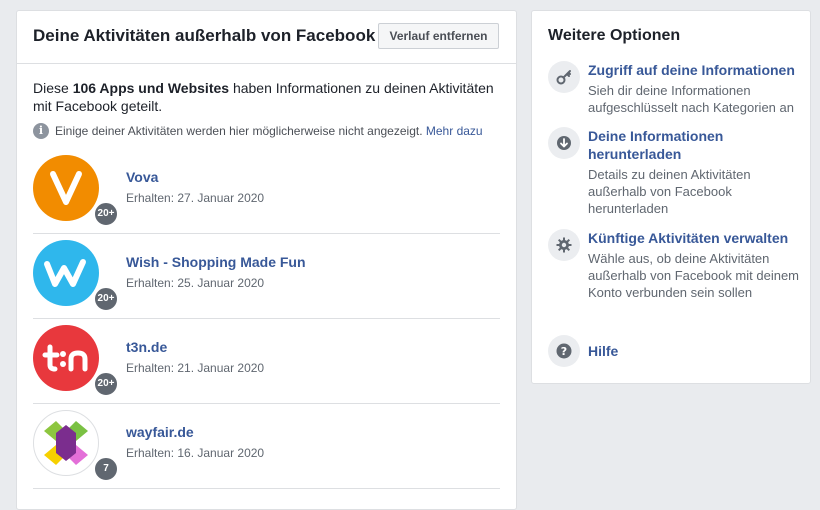 The image size is (820, 510). I want to click on t3n-logo, so click(66, 358).